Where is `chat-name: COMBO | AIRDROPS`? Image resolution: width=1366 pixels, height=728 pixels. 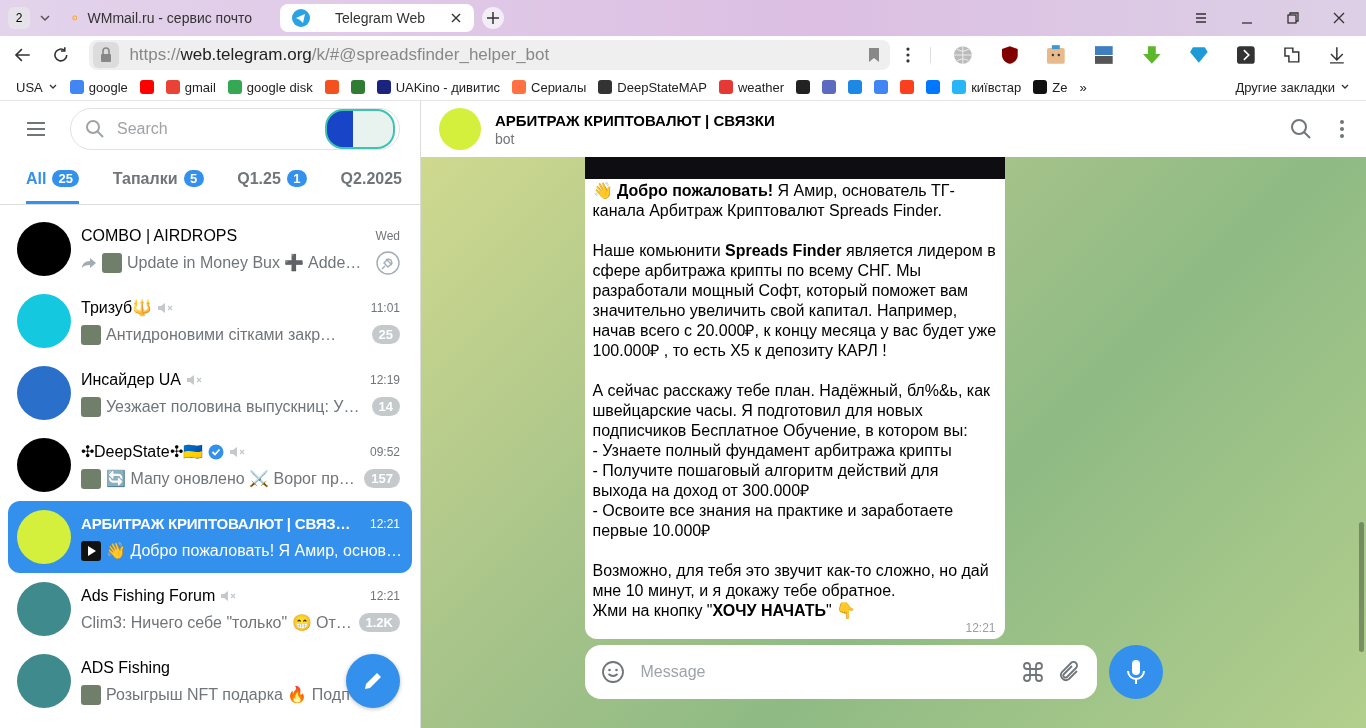
chat-name: COMBO | AIRDROPS is located at coordinates (159, 235).